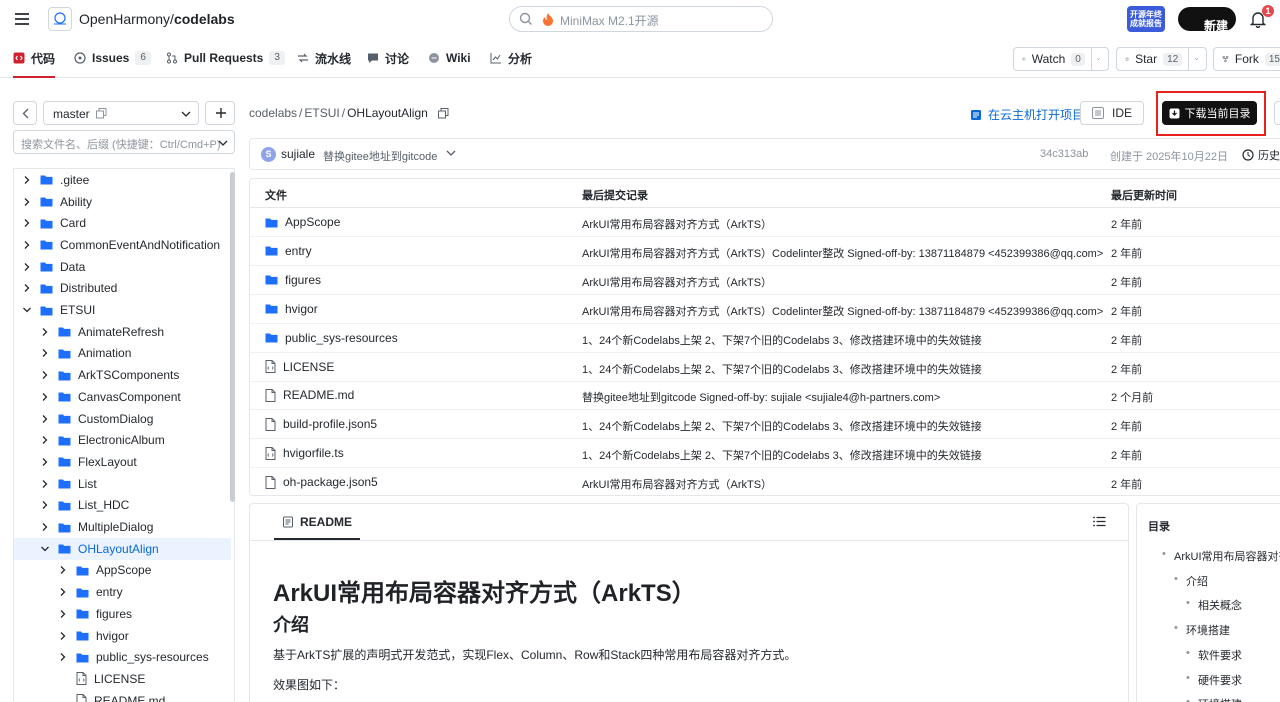 The width and height of the screenshot is (1280, 702). What do you see at coordinates (321, 113) in the screenshot?
I see `breadcrumb-item: ETSUI` at bounding box center [321, 113].